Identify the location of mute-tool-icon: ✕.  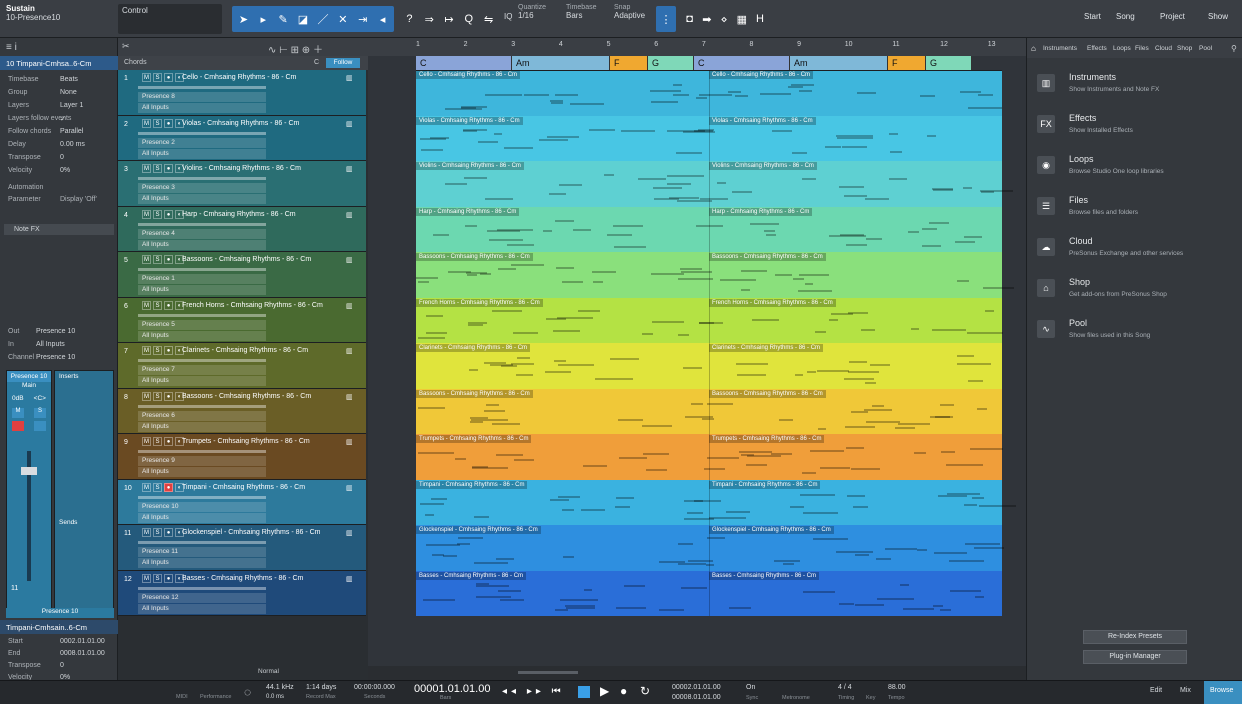
(342, 19).